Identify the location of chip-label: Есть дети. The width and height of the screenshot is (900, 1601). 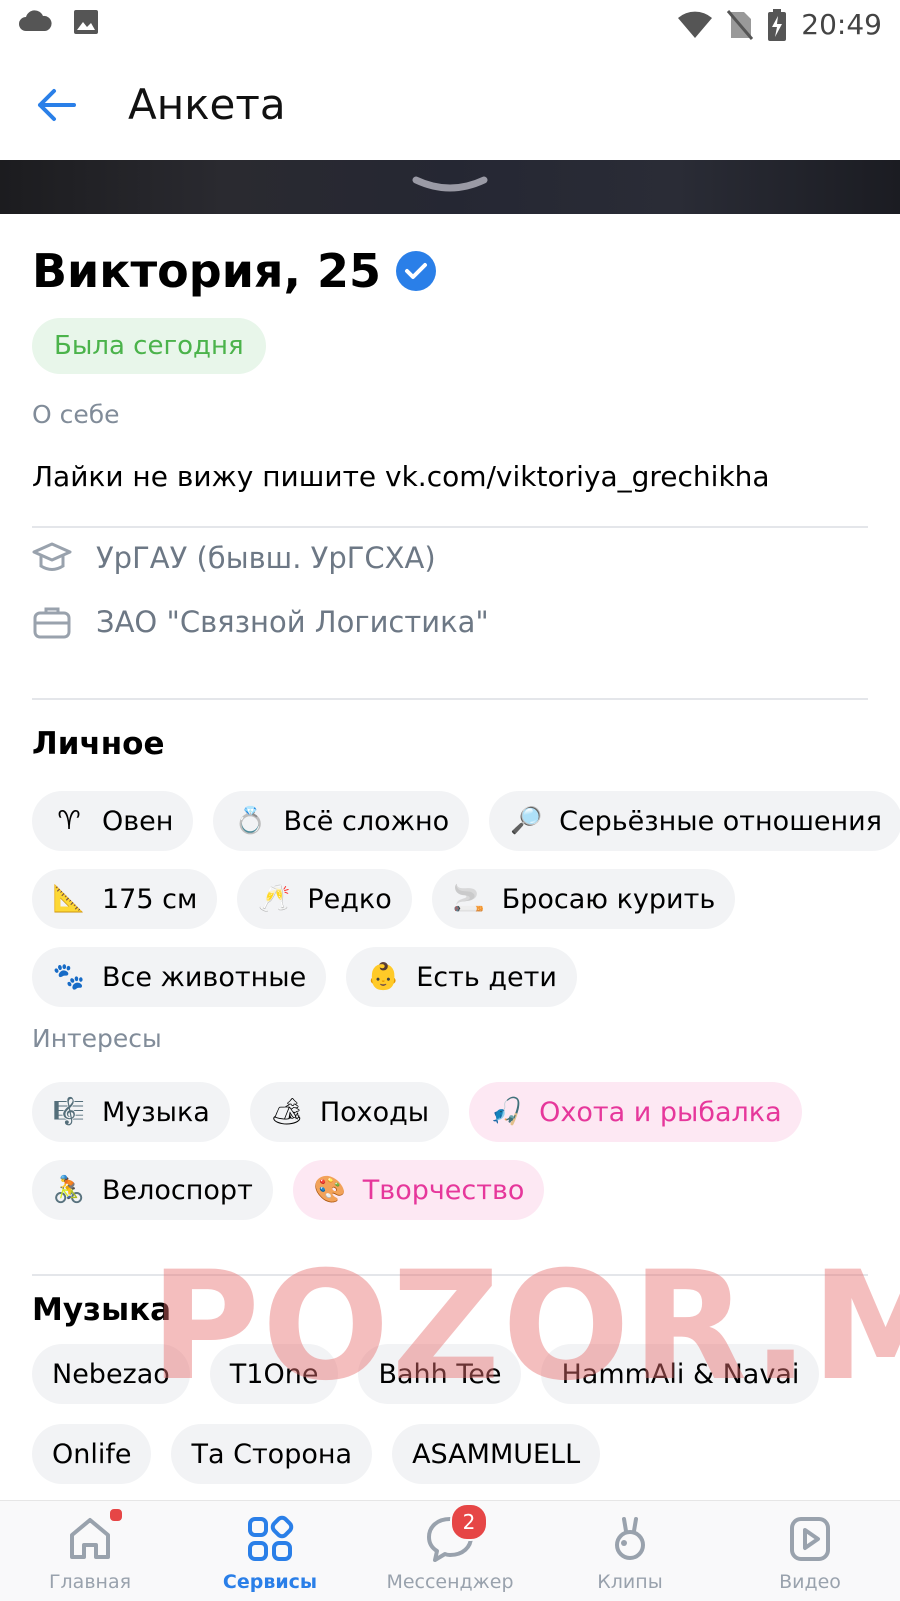
(486, 977).